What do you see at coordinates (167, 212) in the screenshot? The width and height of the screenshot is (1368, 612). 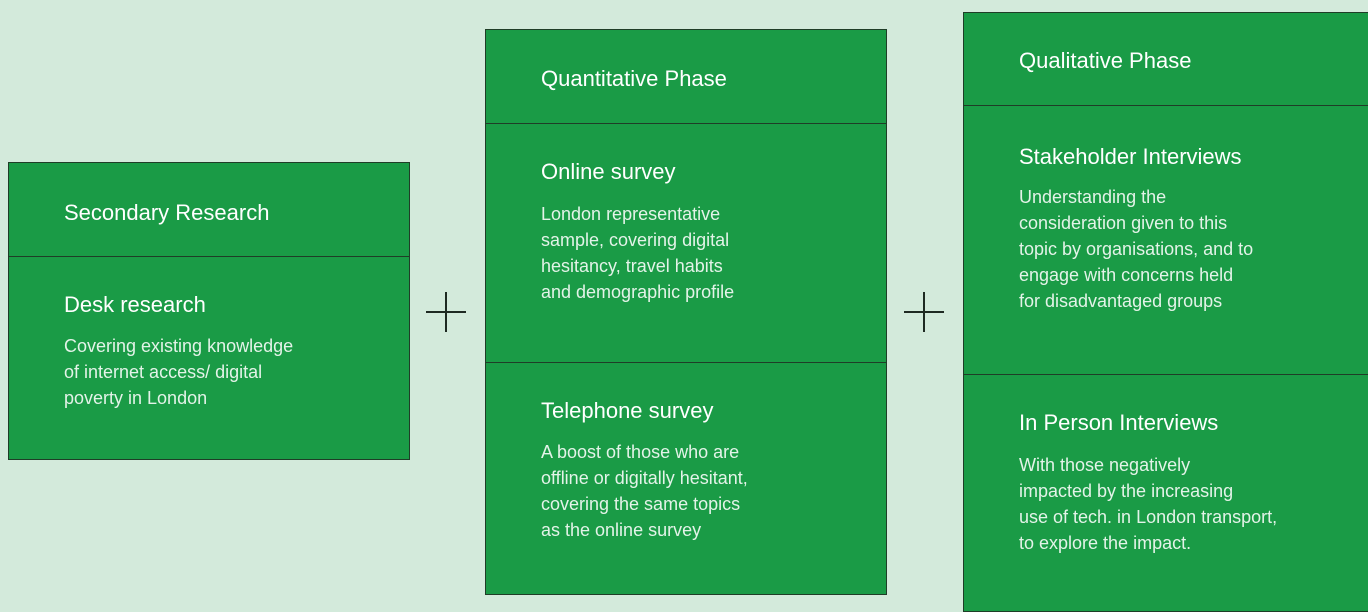 I see `secondary-research-header: Secondary Research` at bounding box center [167, 212].